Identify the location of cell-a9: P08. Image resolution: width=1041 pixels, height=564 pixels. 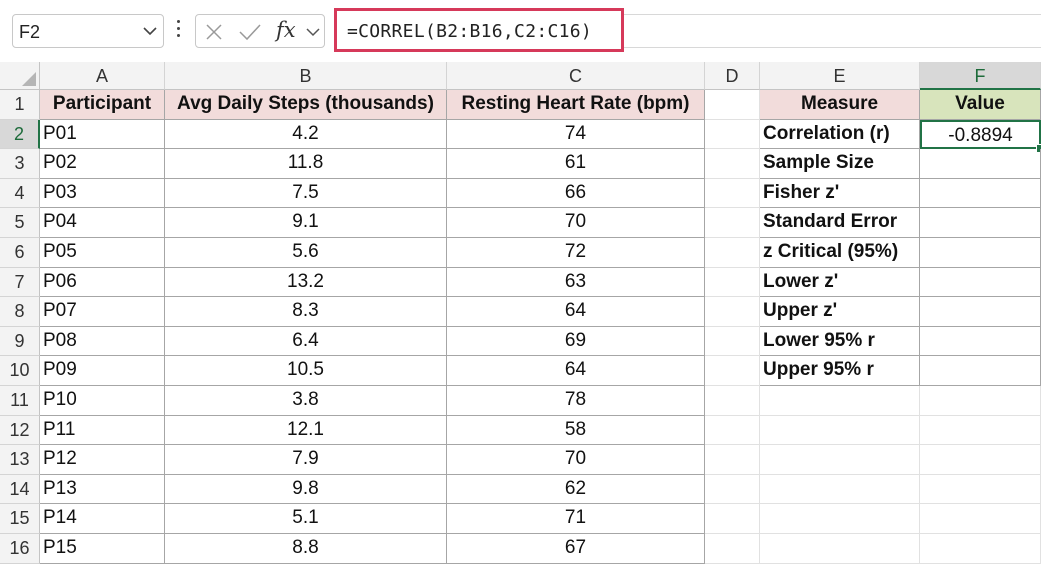
(102, 341).